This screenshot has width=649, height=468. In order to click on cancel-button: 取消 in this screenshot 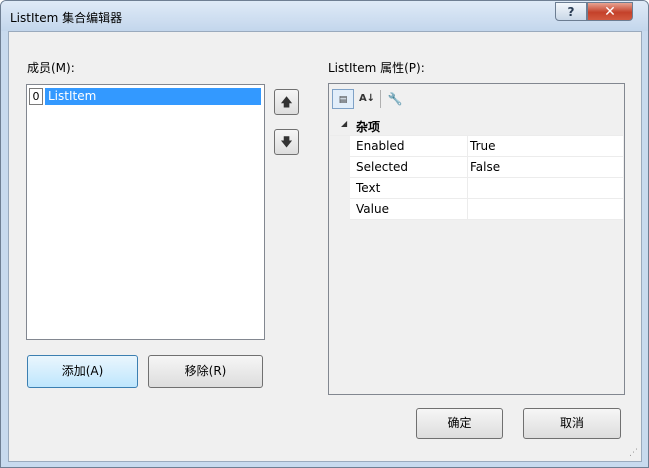, I will do `click(572, 423)`.